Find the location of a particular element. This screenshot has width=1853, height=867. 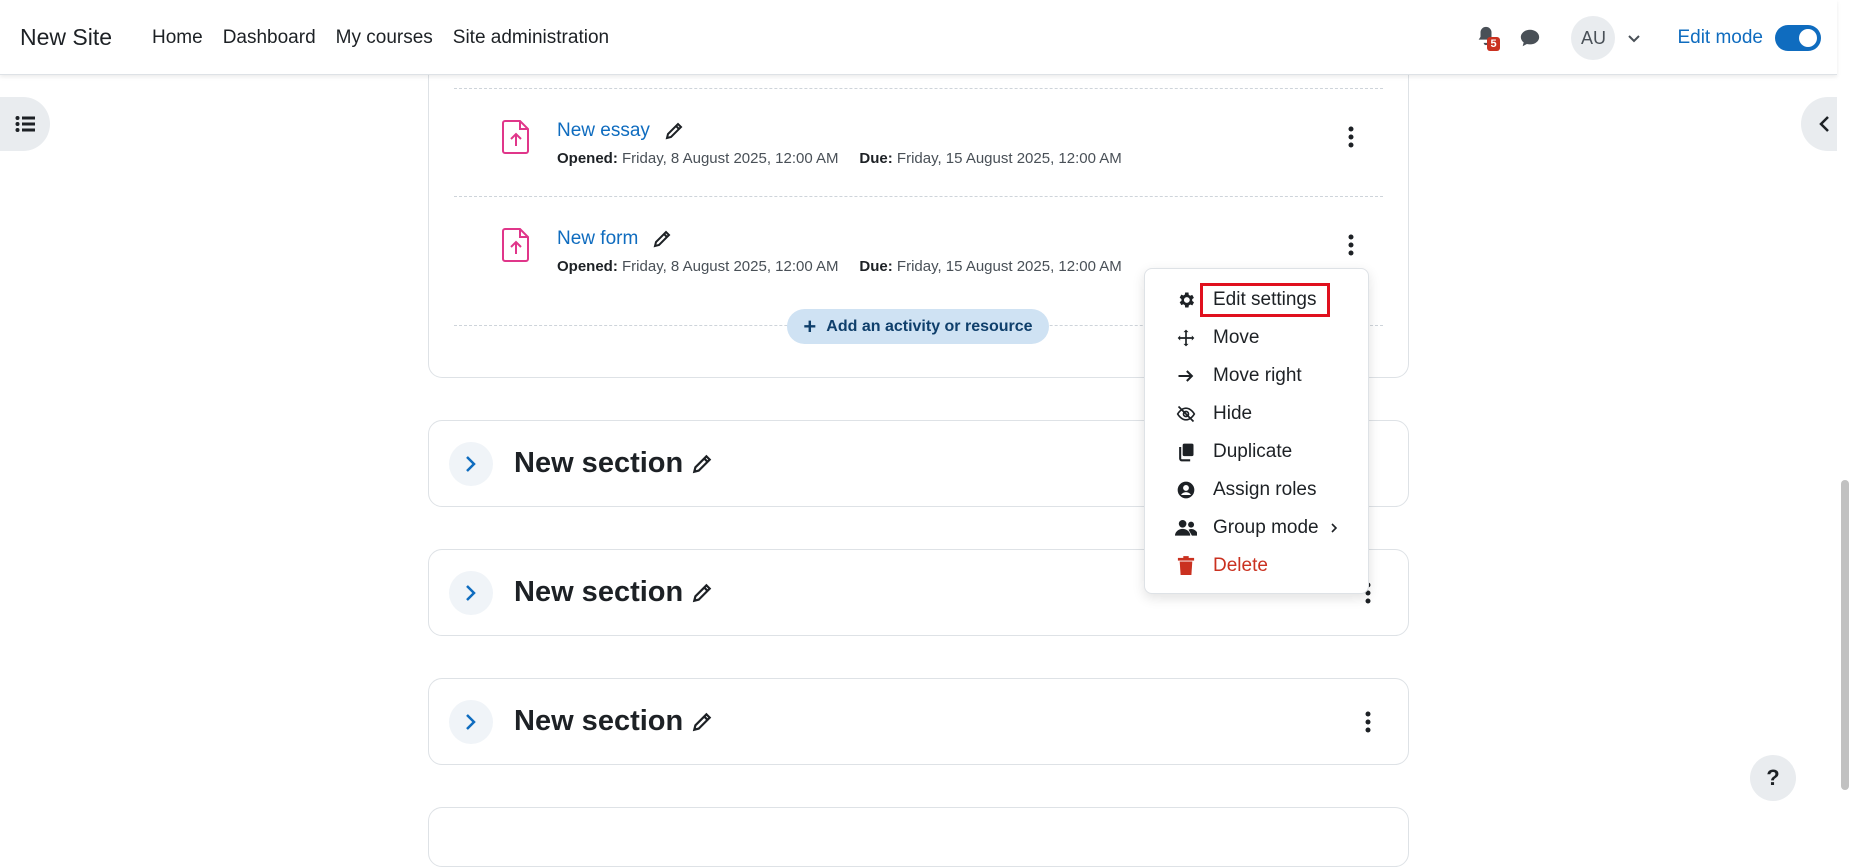

menu-item-duplicate: Duplicate is located at coordinates (1256, 452).